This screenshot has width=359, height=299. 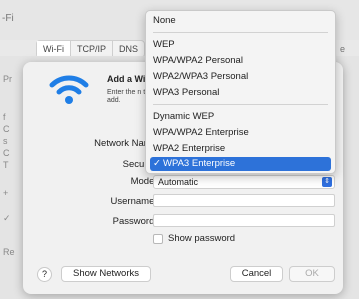 What do you see at coordinates (244, 220) in the screenshot?
I see `password-field` at bounding box center [244, 220].